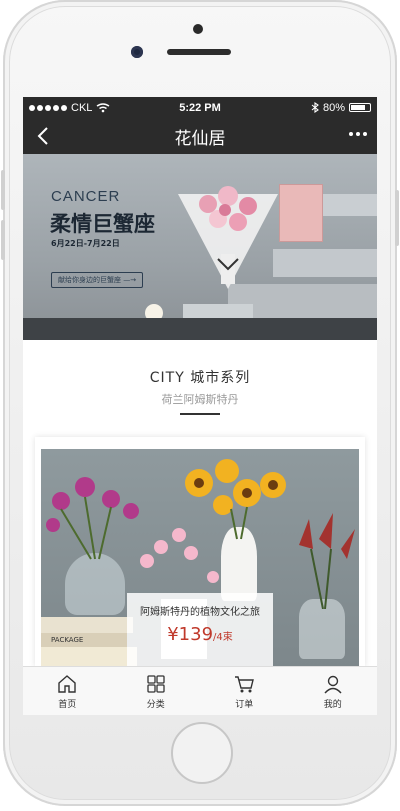  What do you see at coordinates (200, 399) in the screenshot?
I see `section-subtitle: 荷兰阿姆斯特丹` at bounding box center [200, 399].